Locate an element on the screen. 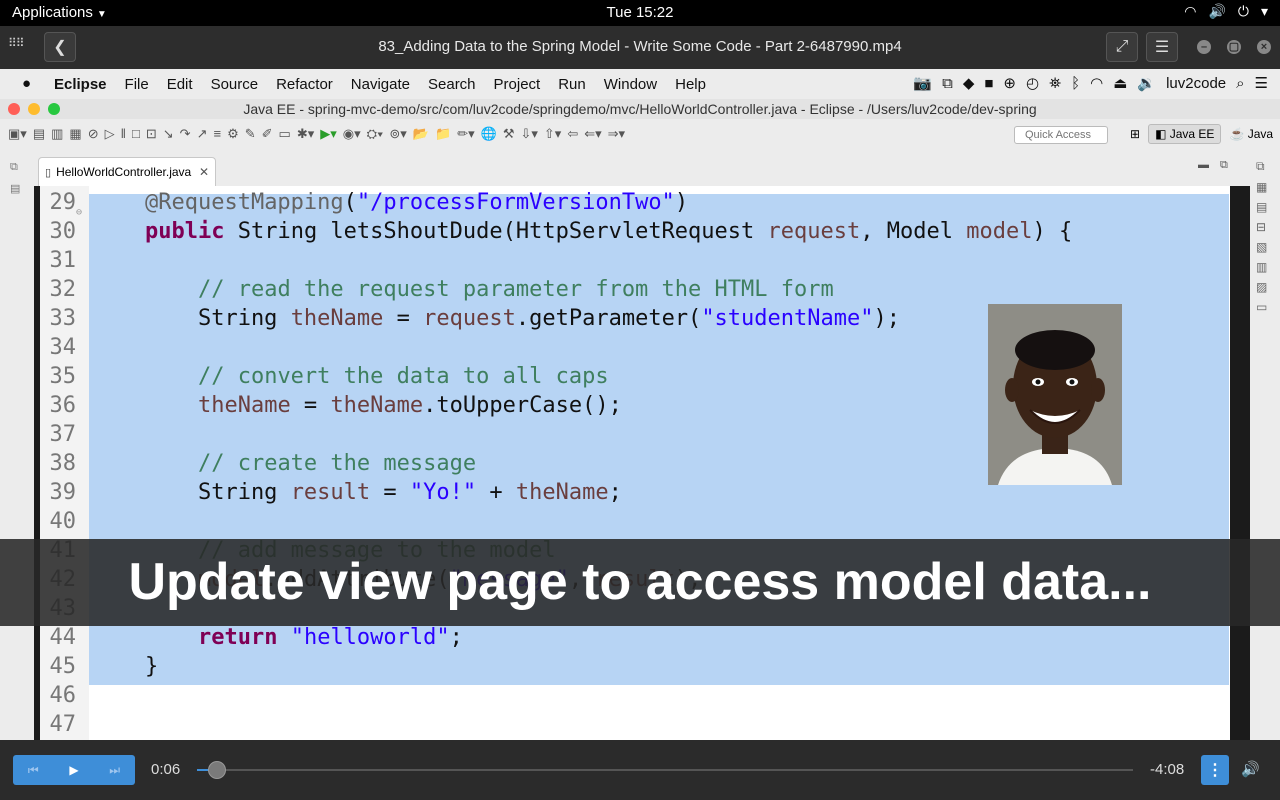 This screenshot has width=1280, height=800. close-icon: ✕ is located at coordinates (204, 172).